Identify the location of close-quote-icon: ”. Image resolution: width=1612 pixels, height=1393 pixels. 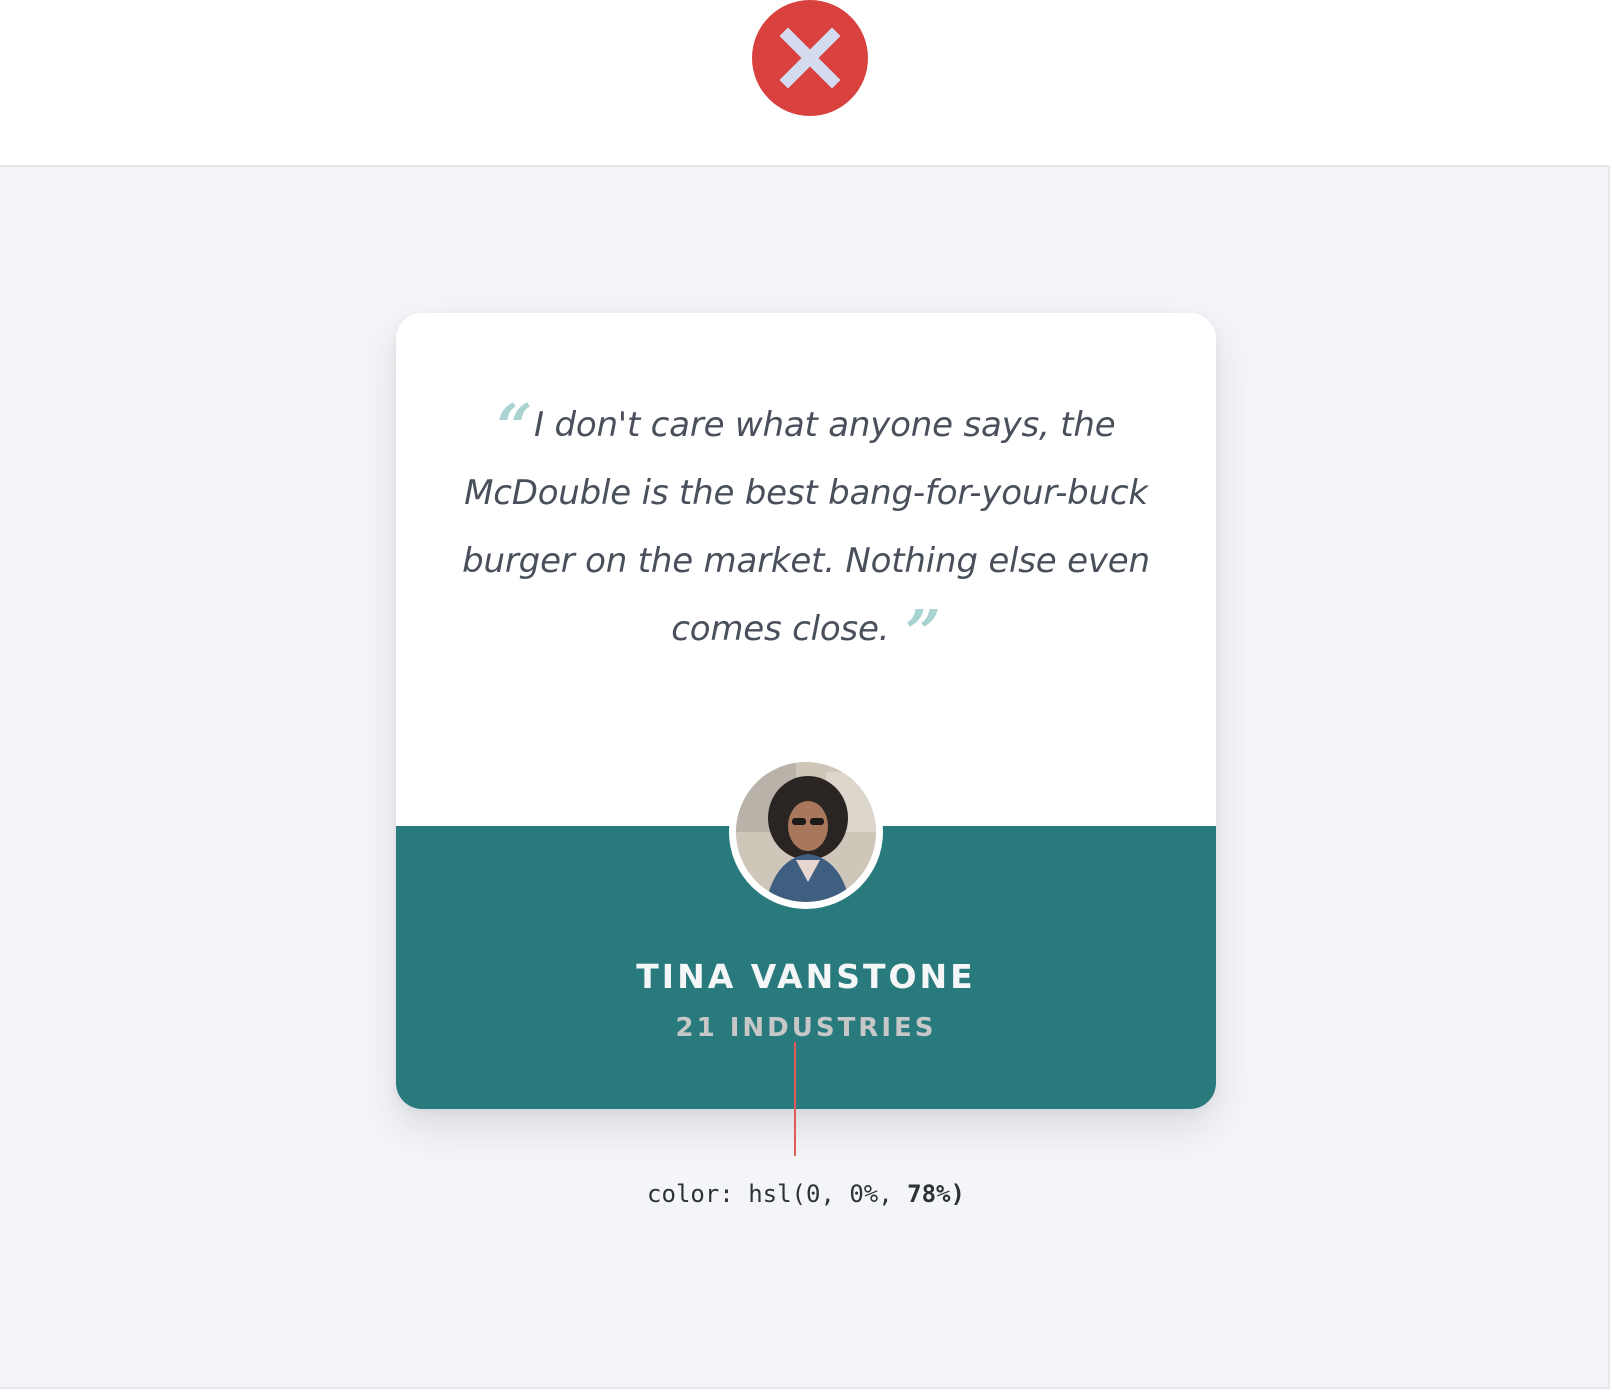
(923, 632).